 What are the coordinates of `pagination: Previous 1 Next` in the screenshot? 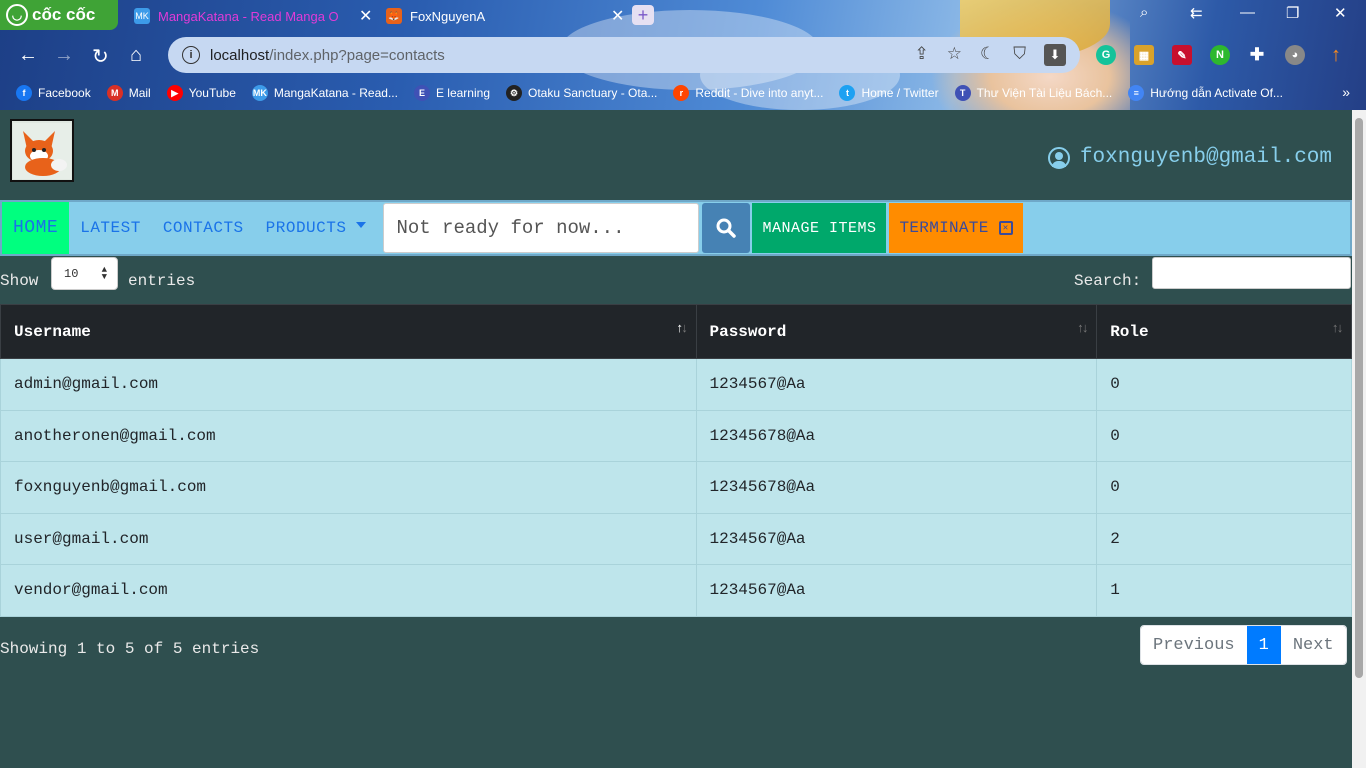 It's located at (1243, 645).